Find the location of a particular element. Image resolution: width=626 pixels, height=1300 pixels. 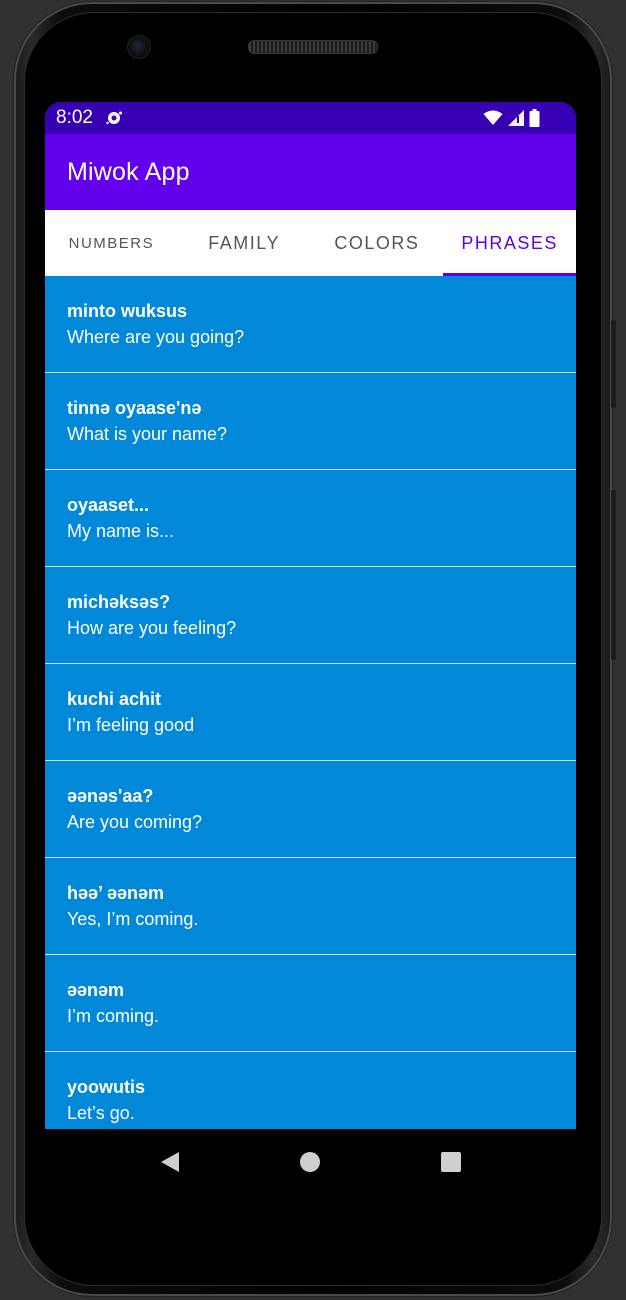

tab-bar: NUMBERS FAMILY COLORS PHRASES is located at coordinates (310, 243).